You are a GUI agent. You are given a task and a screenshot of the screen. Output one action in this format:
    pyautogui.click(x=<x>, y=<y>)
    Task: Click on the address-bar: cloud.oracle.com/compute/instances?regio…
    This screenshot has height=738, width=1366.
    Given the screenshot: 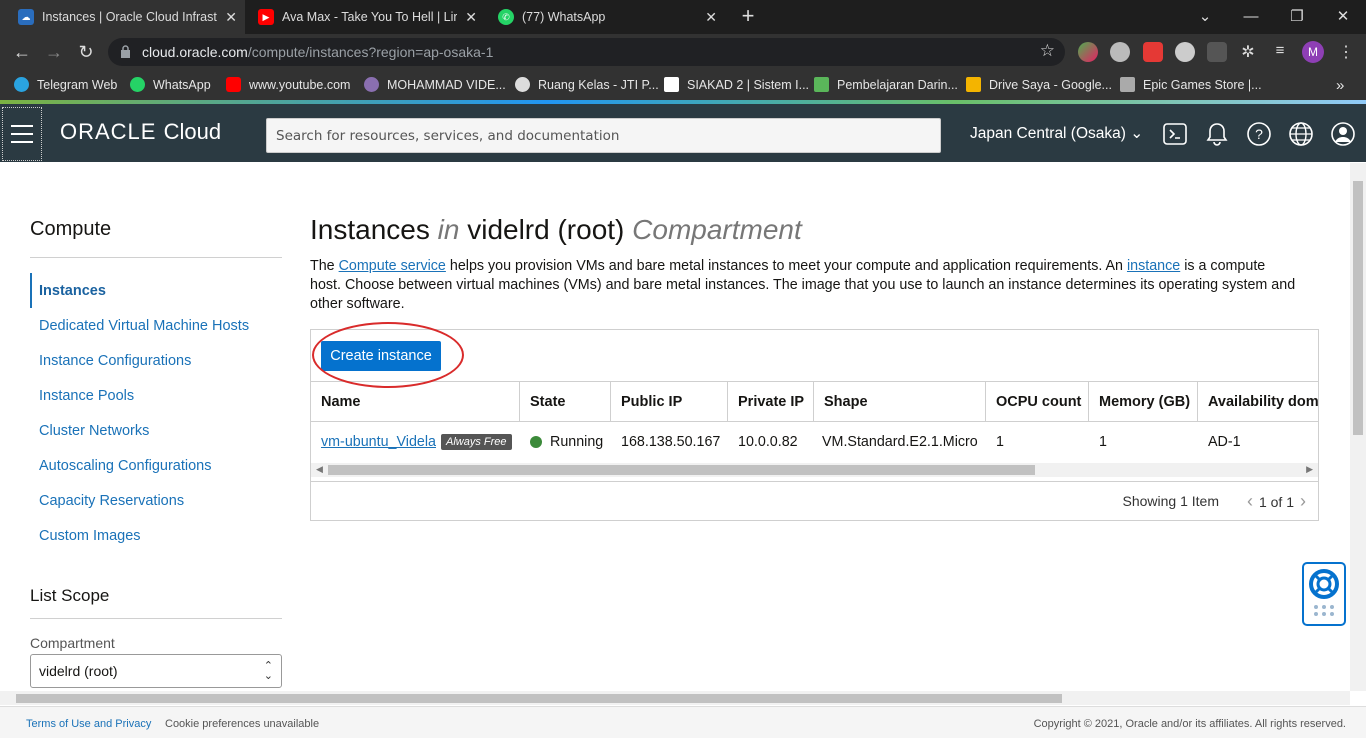 What is the action you would take?
    pyautogui.click(x=586, y=52)
    